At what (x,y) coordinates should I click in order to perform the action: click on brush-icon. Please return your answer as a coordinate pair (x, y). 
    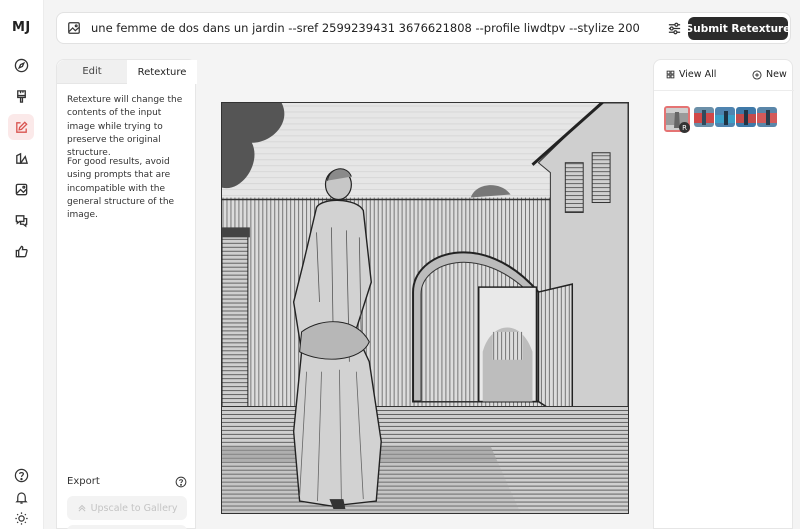
    Looking at the image, I should click on (21, 96).